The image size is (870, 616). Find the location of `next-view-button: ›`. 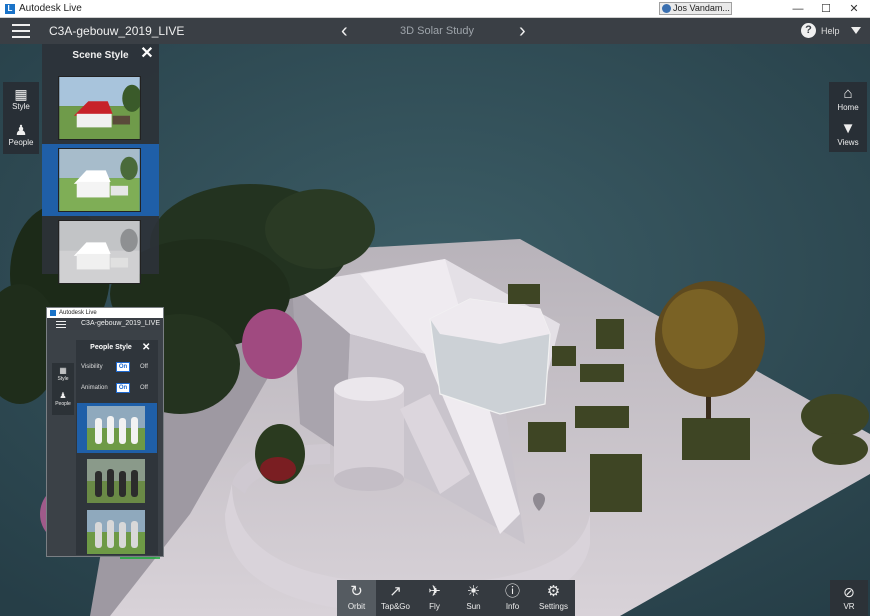

next-view-button: › is located at coordinates (522, 31).